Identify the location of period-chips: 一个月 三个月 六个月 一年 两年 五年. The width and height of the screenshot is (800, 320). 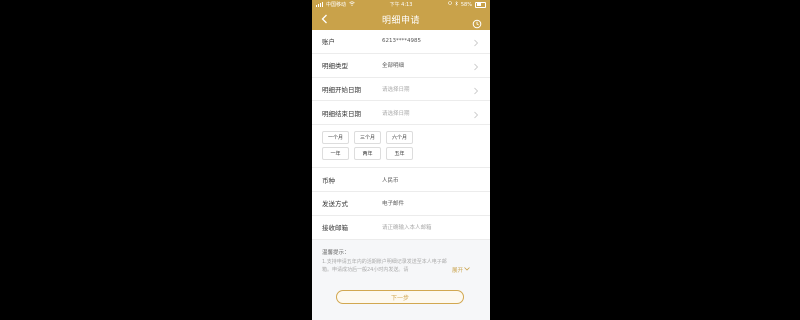
(401, 147).